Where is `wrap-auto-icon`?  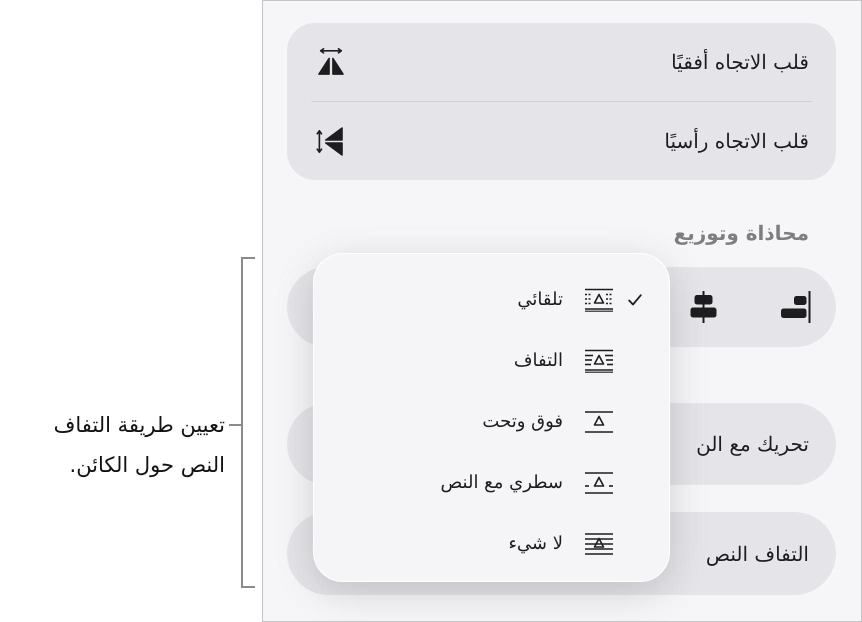 wrap-auto-icon is located at coordinates (599, 300).